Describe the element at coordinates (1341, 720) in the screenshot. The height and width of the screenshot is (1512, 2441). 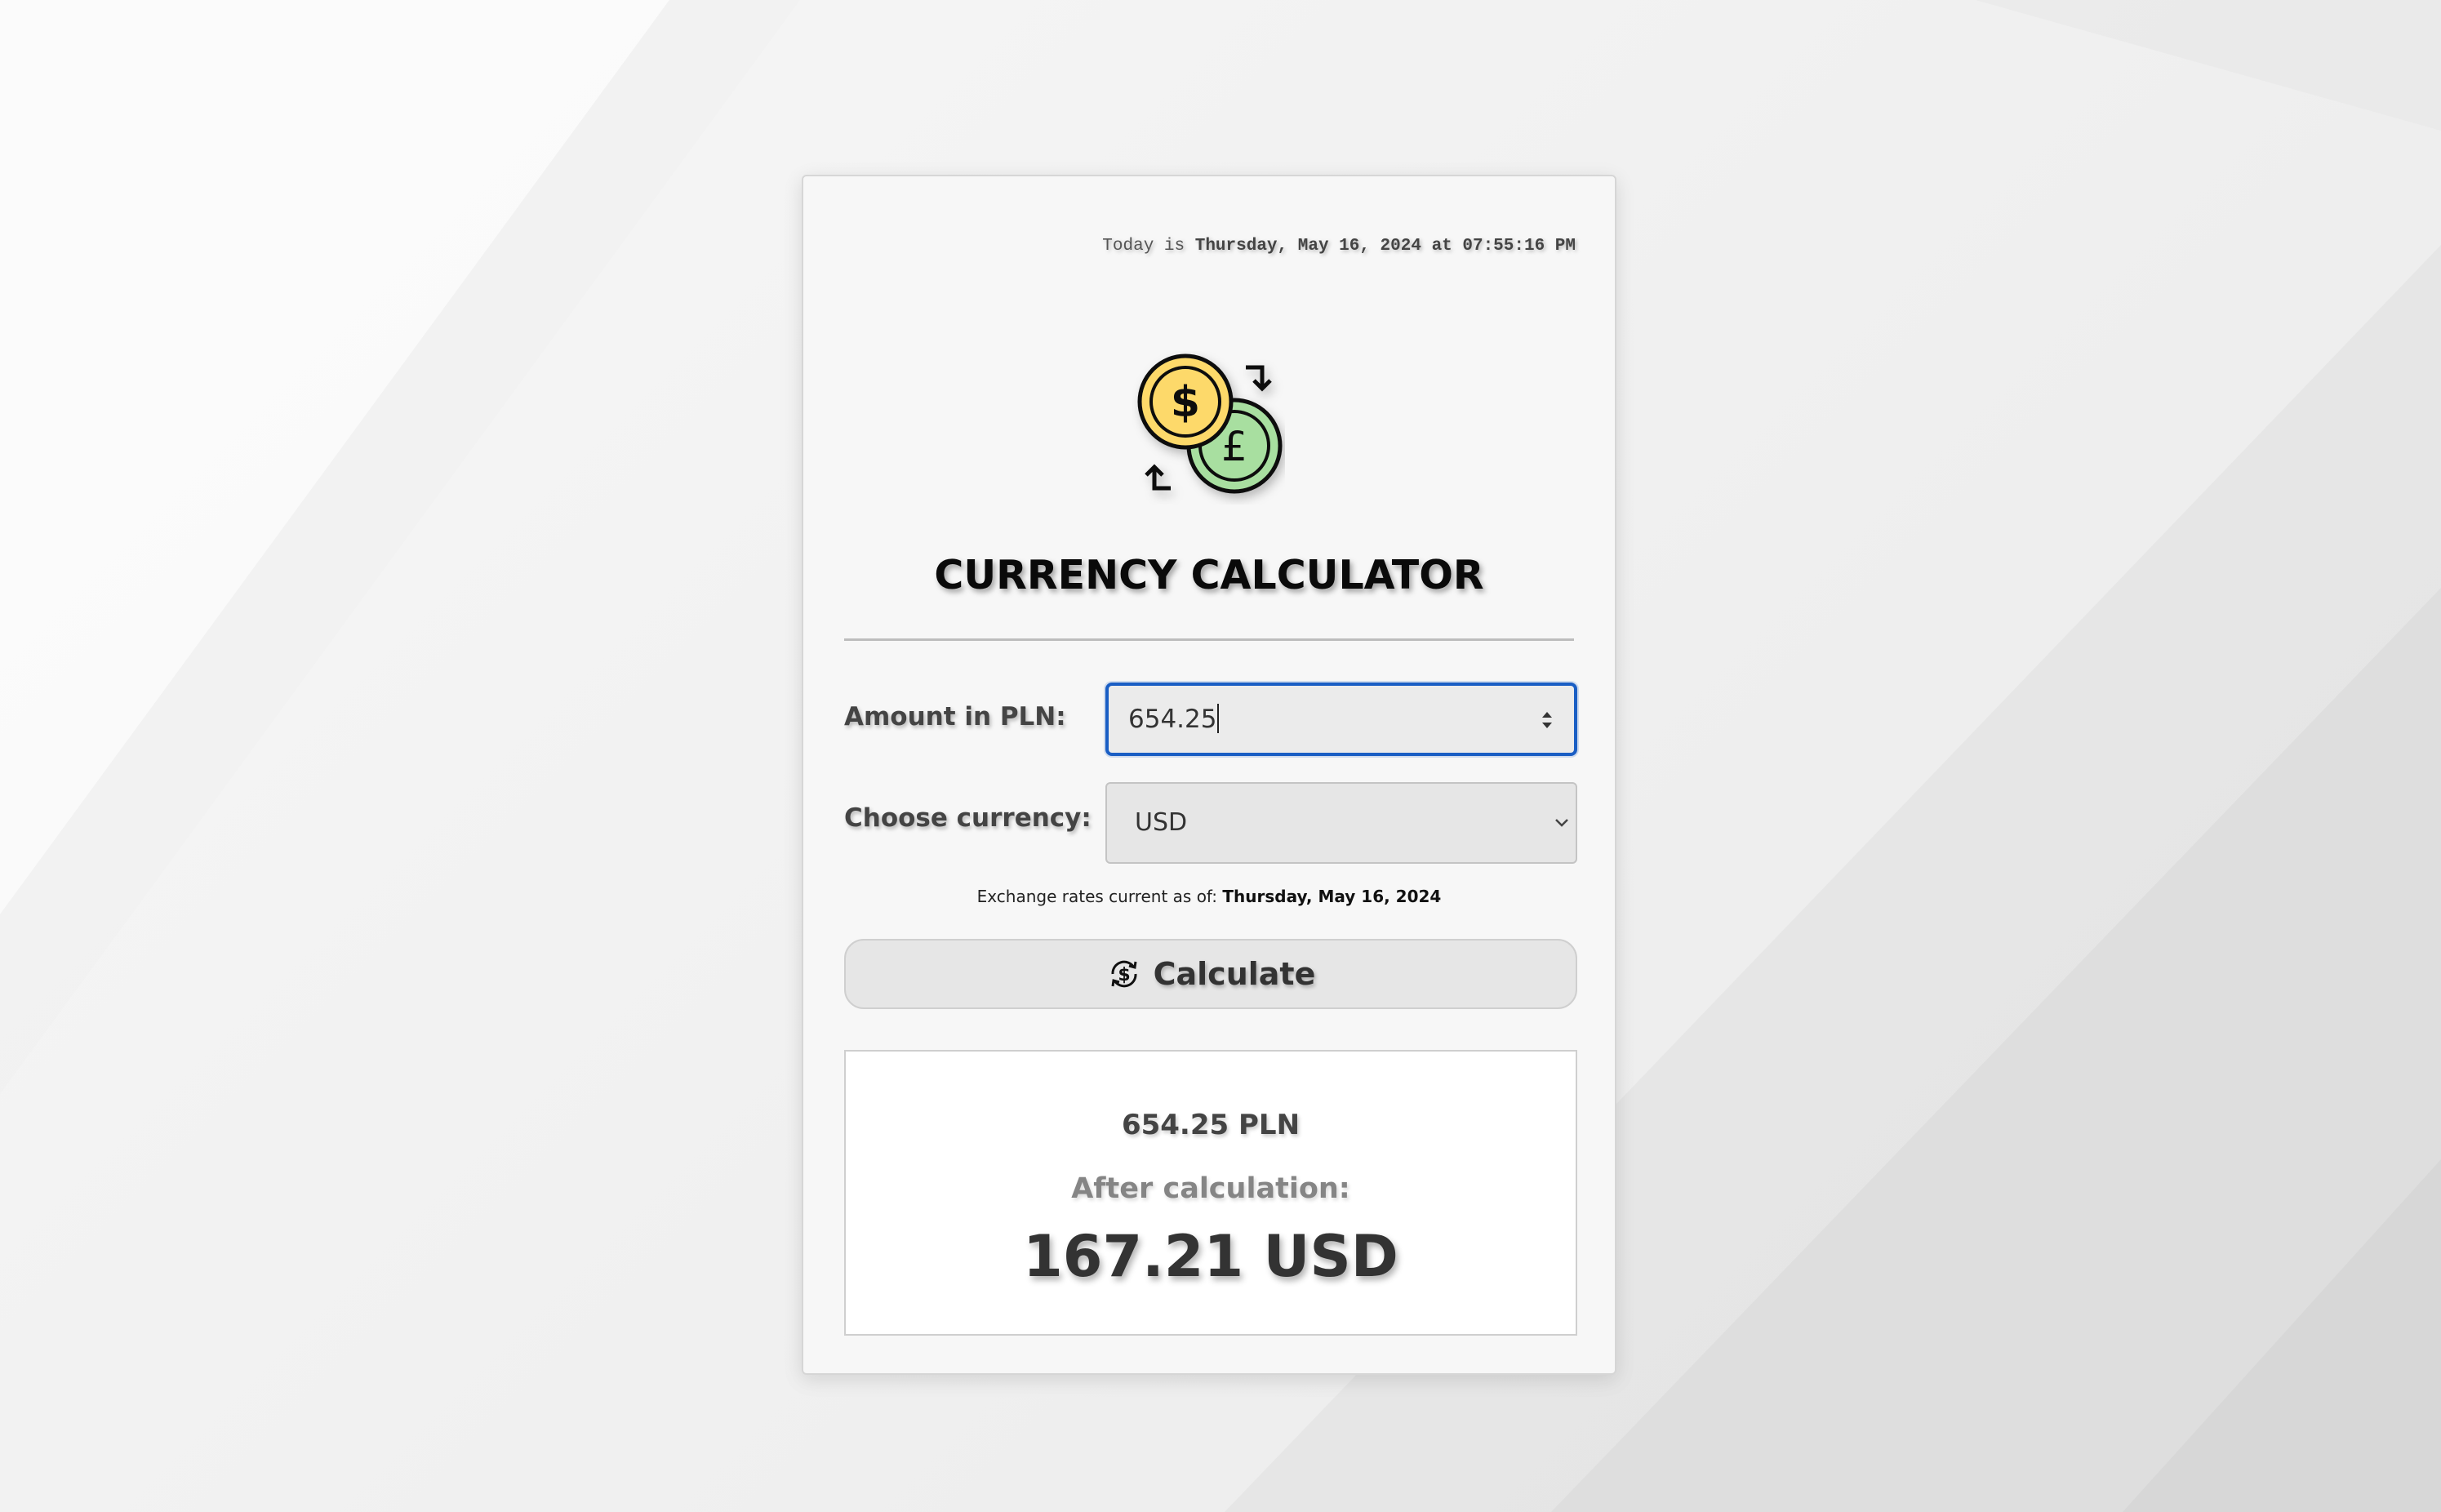
I see `amount-input: 654.25` at that location.